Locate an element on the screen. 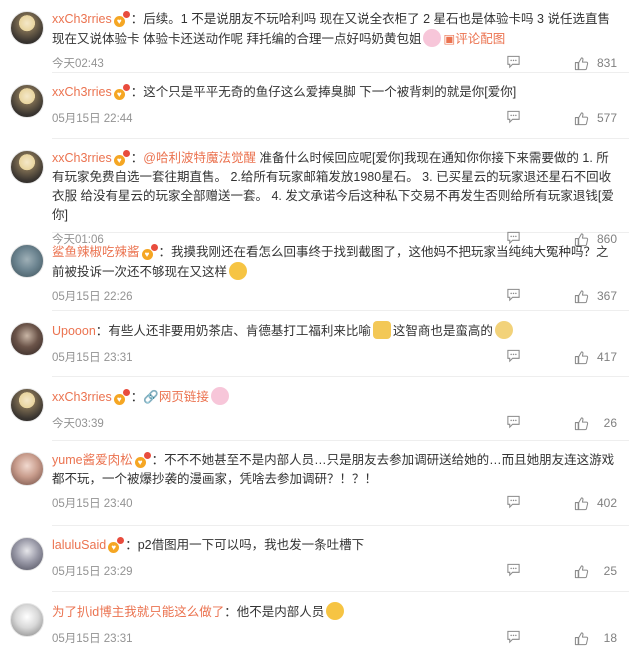  like-count: 402 is located at coordinates (606, 503).